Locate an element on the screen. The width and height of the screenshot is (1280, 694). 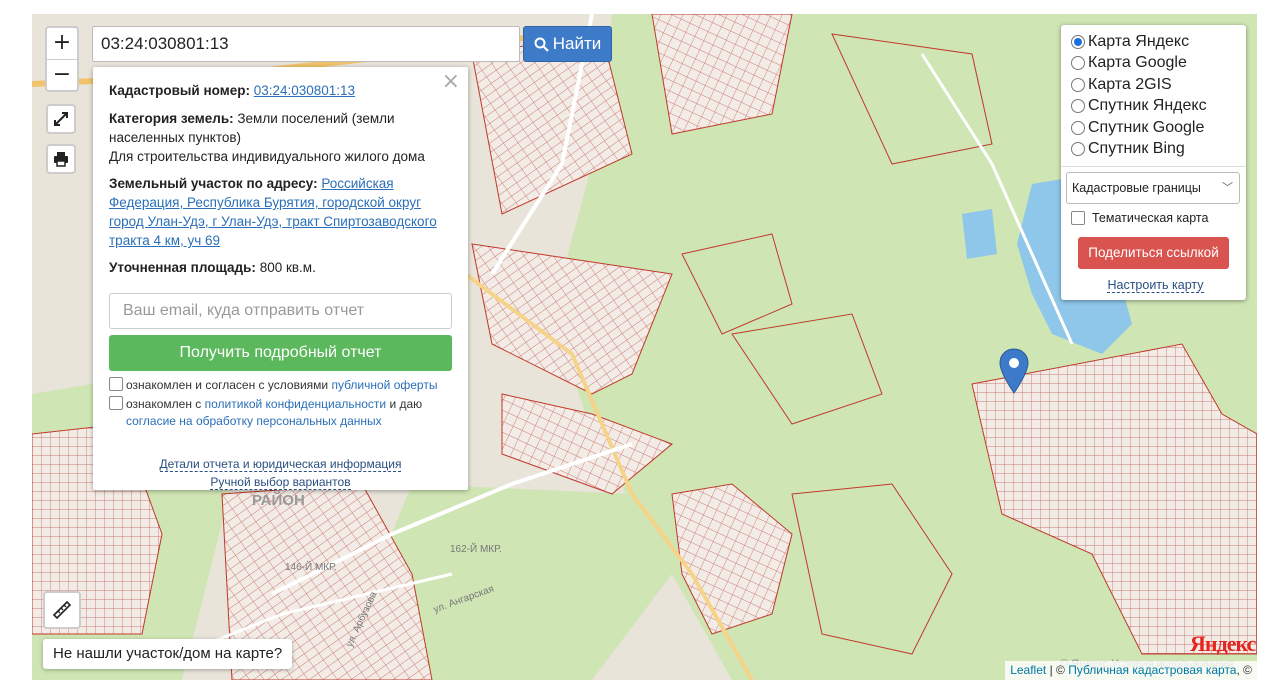
cadastral-label: Кадастровый номер: is located at coordinates (179, 90).